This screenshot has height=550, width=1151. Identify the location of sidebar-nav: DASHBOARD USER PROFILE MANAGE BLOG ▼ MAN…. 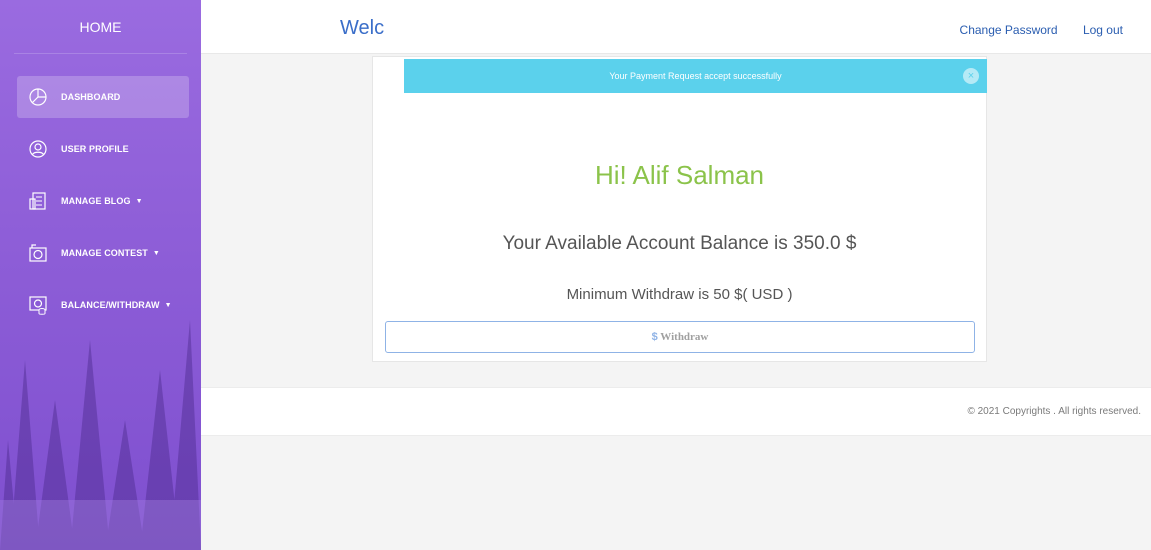
(100, 201).